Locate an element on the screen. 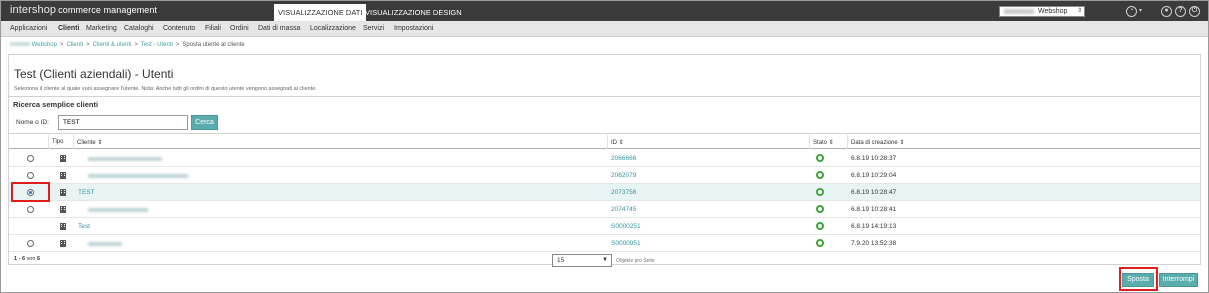 The image size is (1209, 293). cancel-button: Interrompi is located at coordinates (1178, 280).